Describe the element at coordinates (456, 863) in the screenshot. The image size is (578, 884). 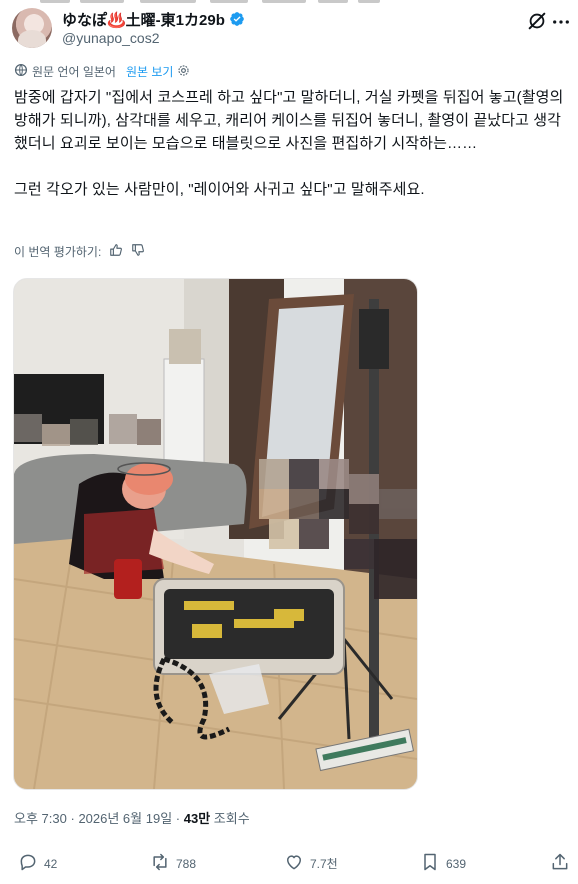
I see `bookmark-count: 639` at that location.